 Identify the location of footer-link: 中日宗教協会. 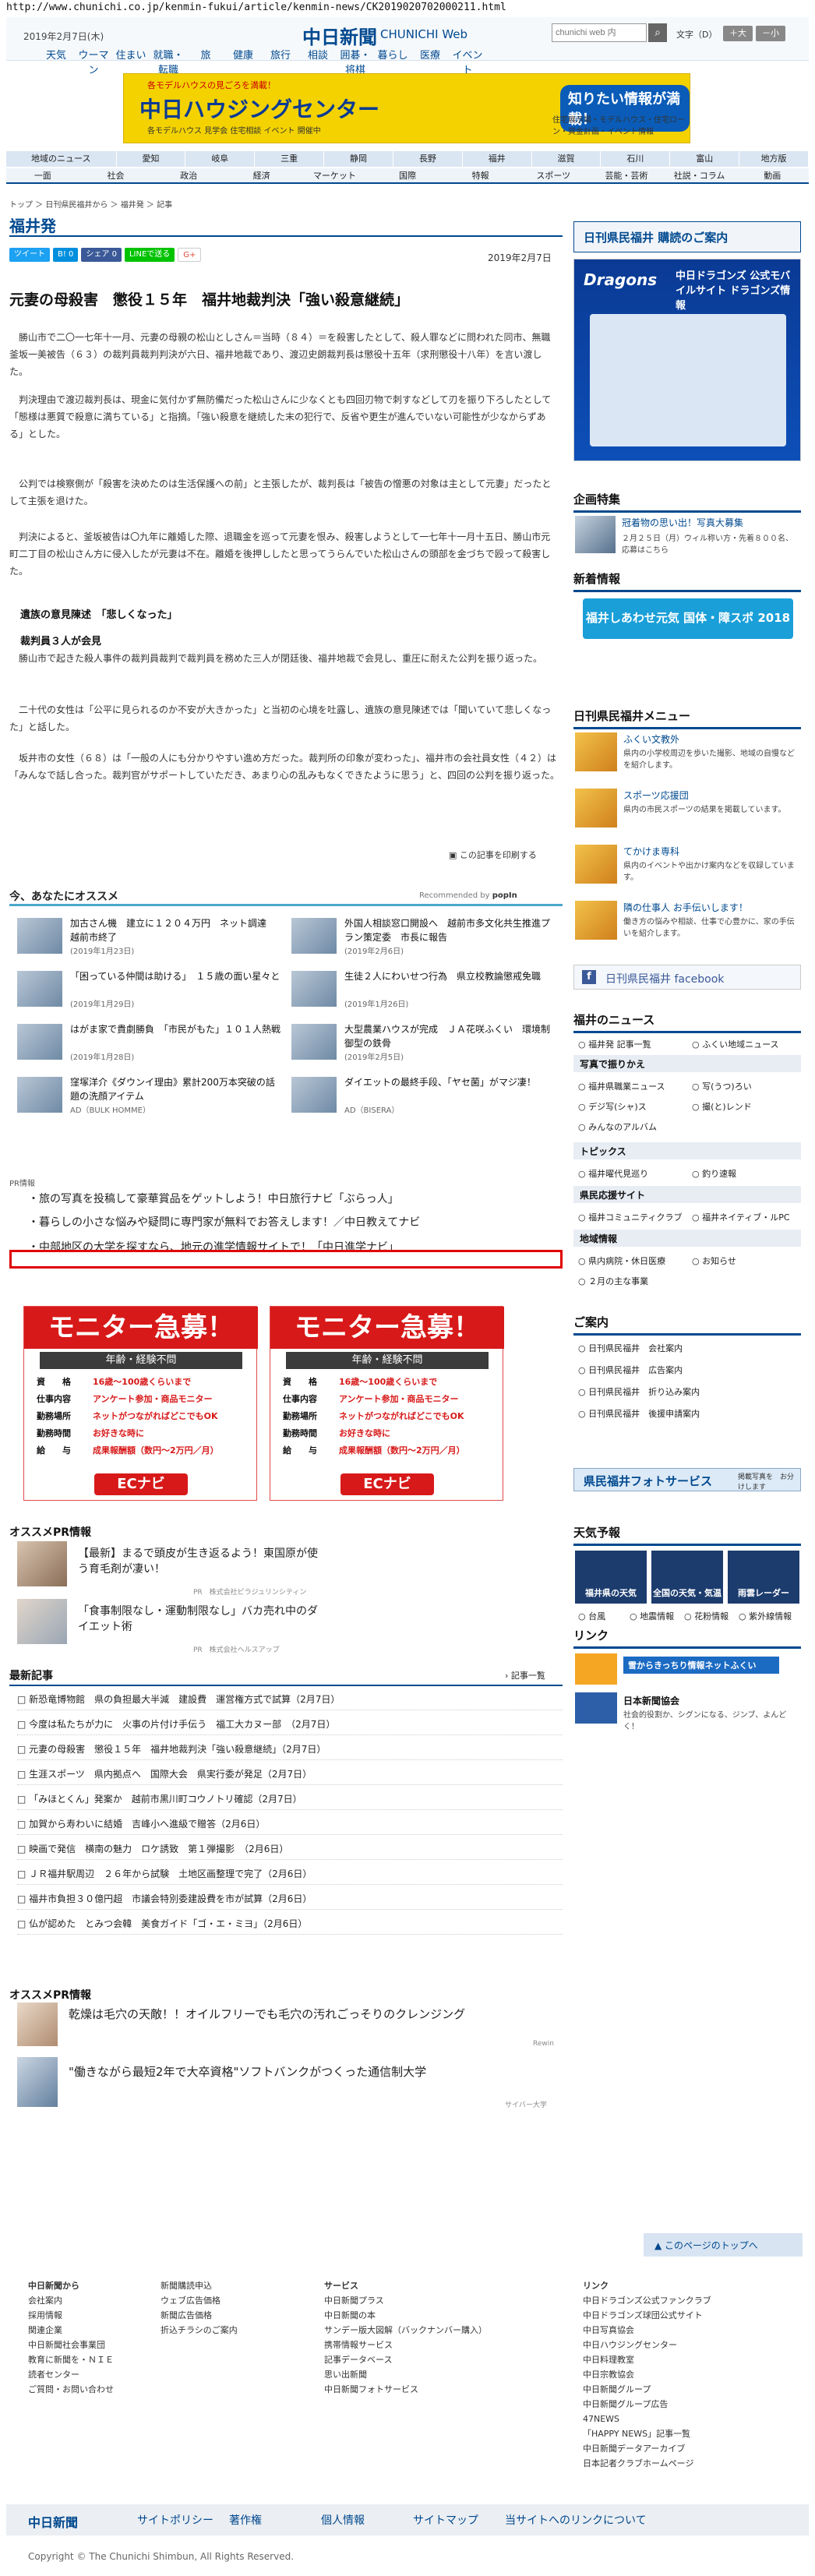
(647, 2374).